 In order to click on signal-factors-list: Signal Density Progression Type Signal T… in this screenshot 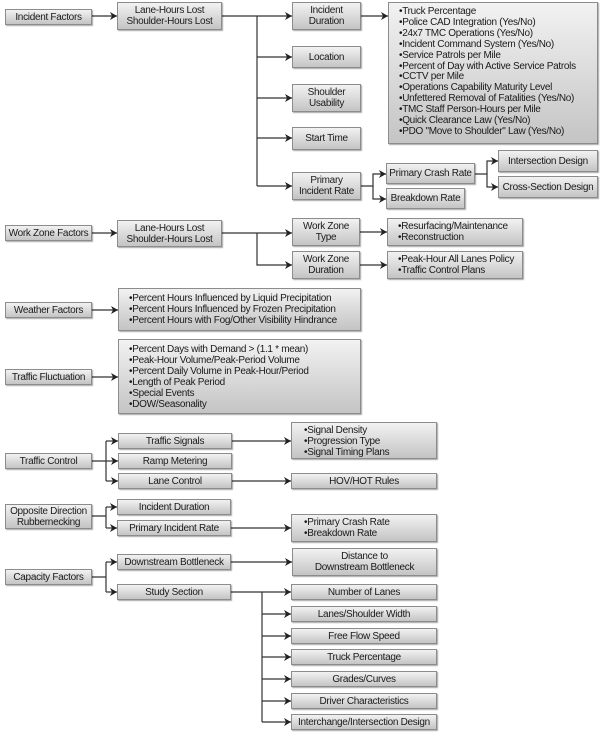, I will do `click(364, 440)`.